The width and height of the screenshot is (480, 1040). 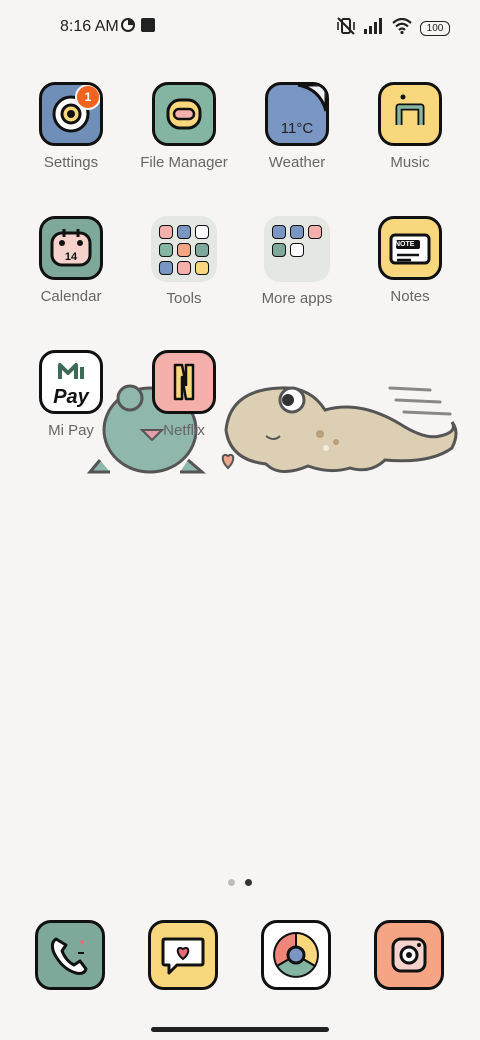 I want to click on weather-icon: 11°C, so click(x=297, y=114).